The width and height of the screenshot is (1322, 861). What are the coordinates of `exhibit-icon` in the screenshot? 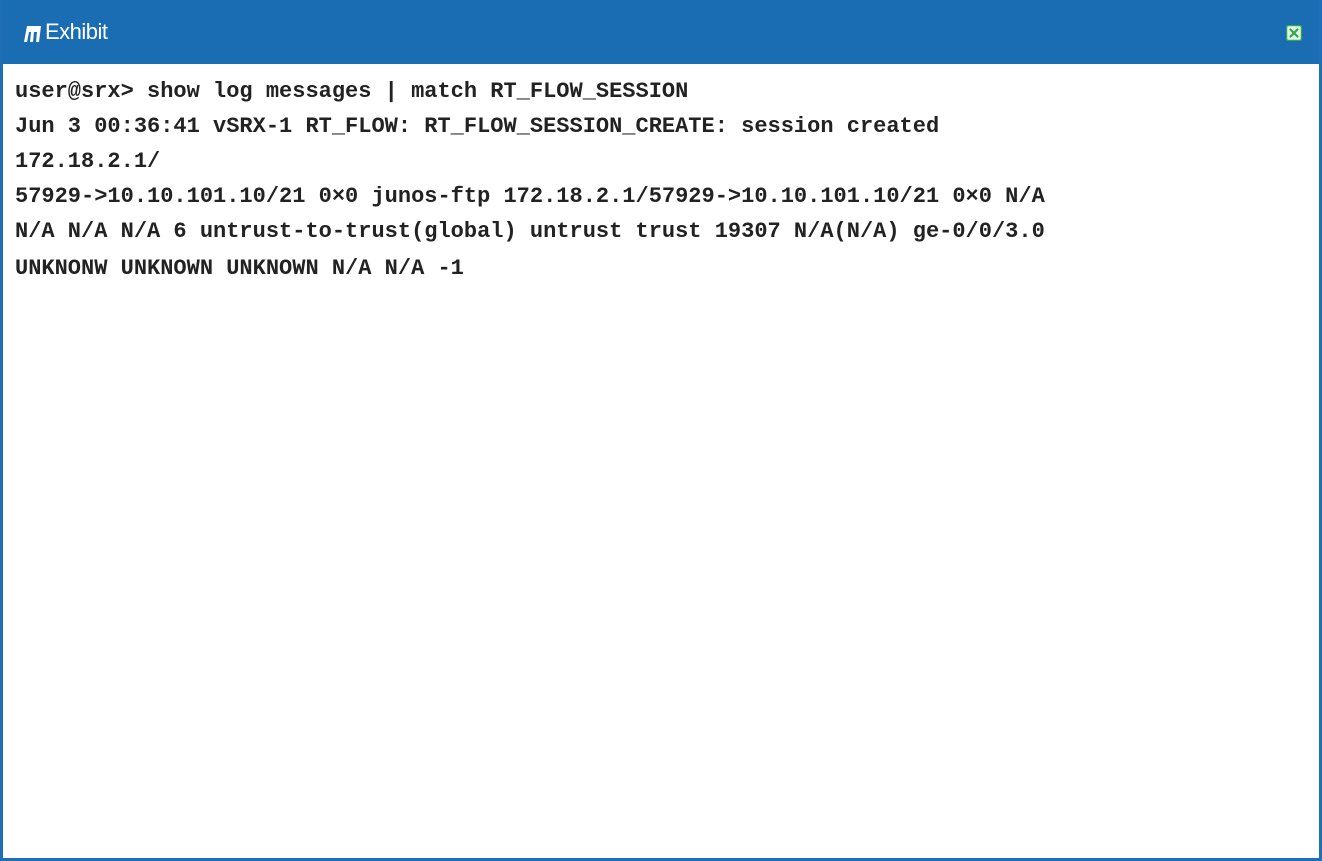 It's located at (32, 34).